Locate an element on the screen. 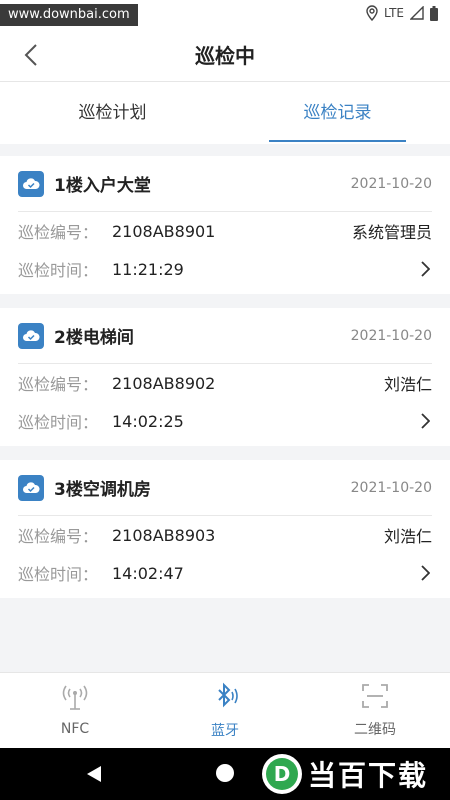 The height and width of the screenshot is (800, 450). time-value: 14:02:47 is located at coordinates (148, 573).